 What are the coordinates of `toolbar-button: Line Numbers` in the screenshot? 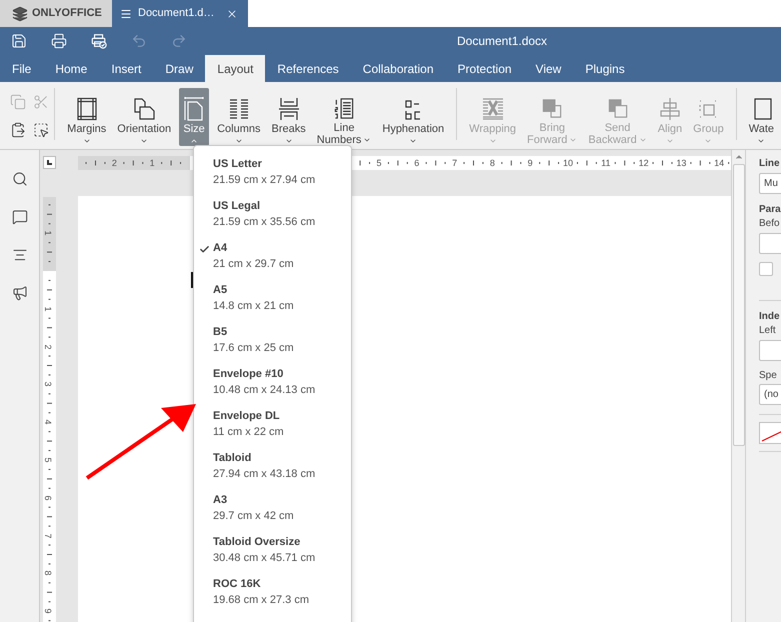 It's located at (344, 117).